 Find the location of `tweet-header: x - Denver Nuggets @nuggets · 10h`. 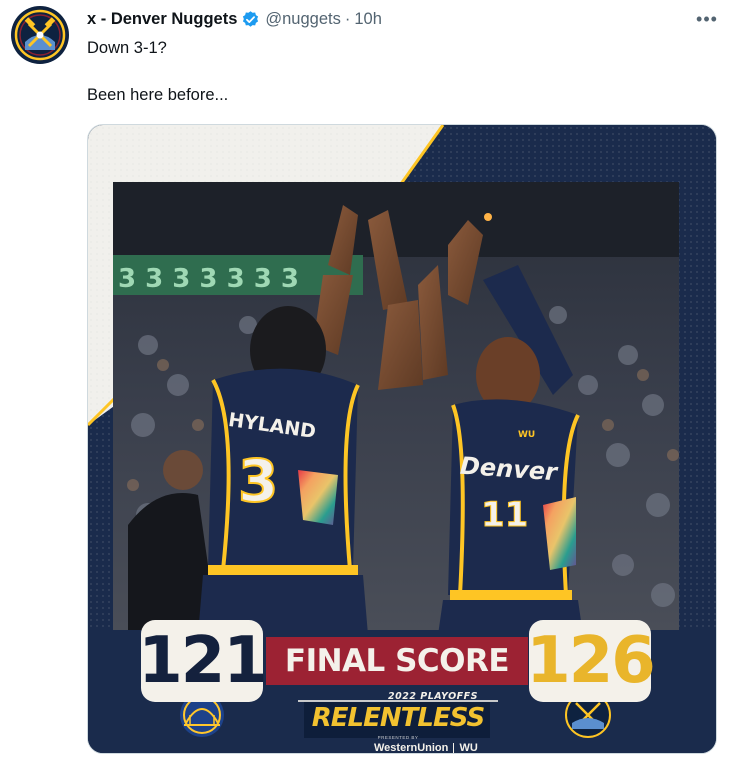

tweet-header: x - Denver Nuggets @nuggets · 10h is located at coordinates (234, 19).